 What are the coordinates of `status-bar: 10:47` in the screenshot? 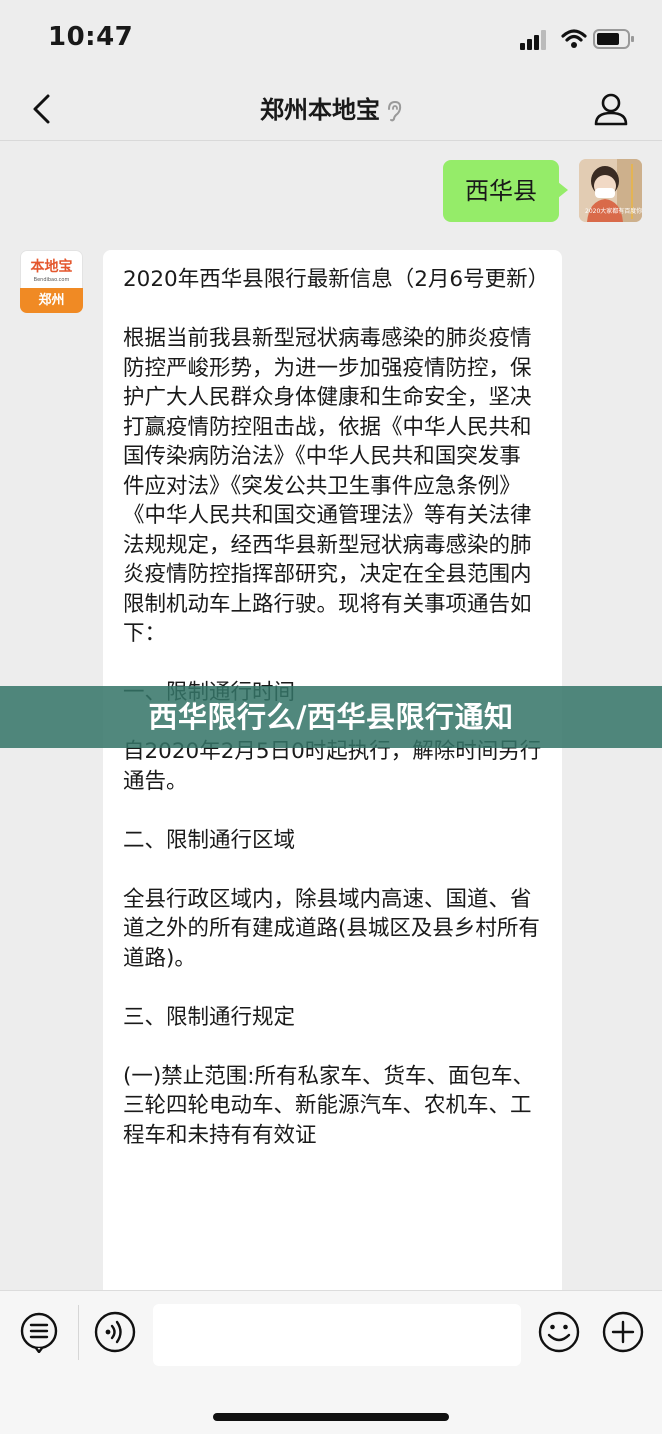 It's located at (331, 40).